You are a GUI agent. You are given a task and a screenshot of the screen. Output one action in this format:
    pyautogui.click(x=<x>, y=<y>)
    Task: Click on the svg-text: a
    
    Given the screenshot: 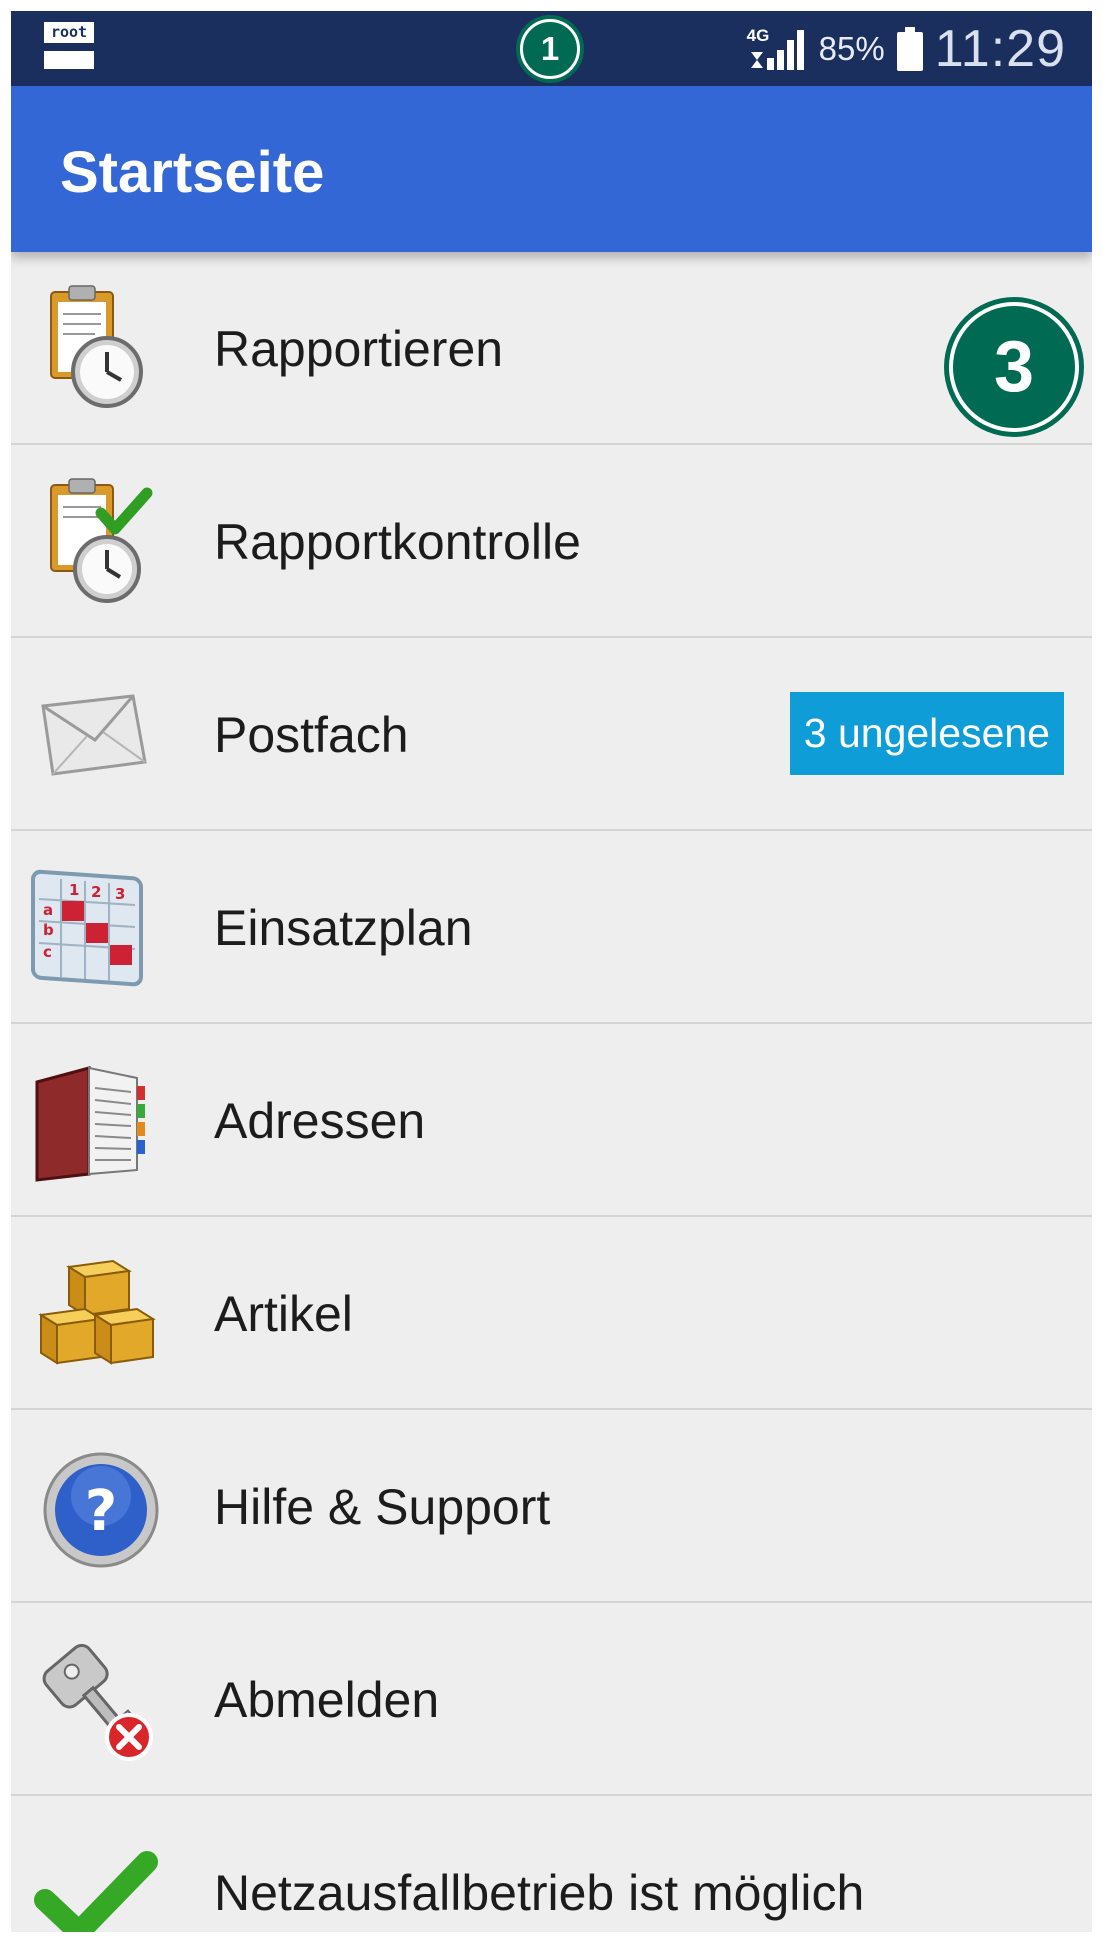 What is the action you would take?
    pyautogui.click(x=48, y=910)
    